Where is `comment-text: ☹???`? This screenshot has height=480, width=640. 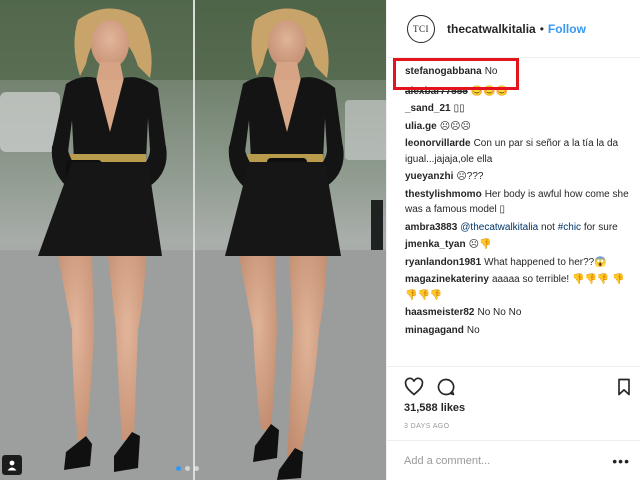 comment-text: ☹??? is located at coordinates (470, 176).